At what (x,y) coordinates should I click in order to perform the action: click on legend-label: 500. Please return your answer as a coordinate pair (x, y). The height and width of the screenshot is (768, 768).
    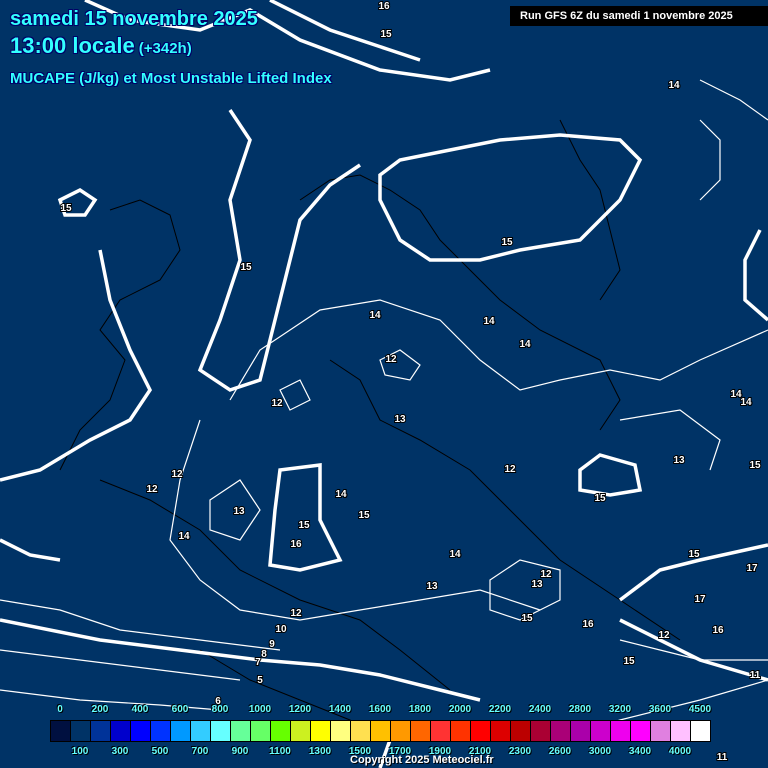
    Looking at the image, I should click on (160, 751).